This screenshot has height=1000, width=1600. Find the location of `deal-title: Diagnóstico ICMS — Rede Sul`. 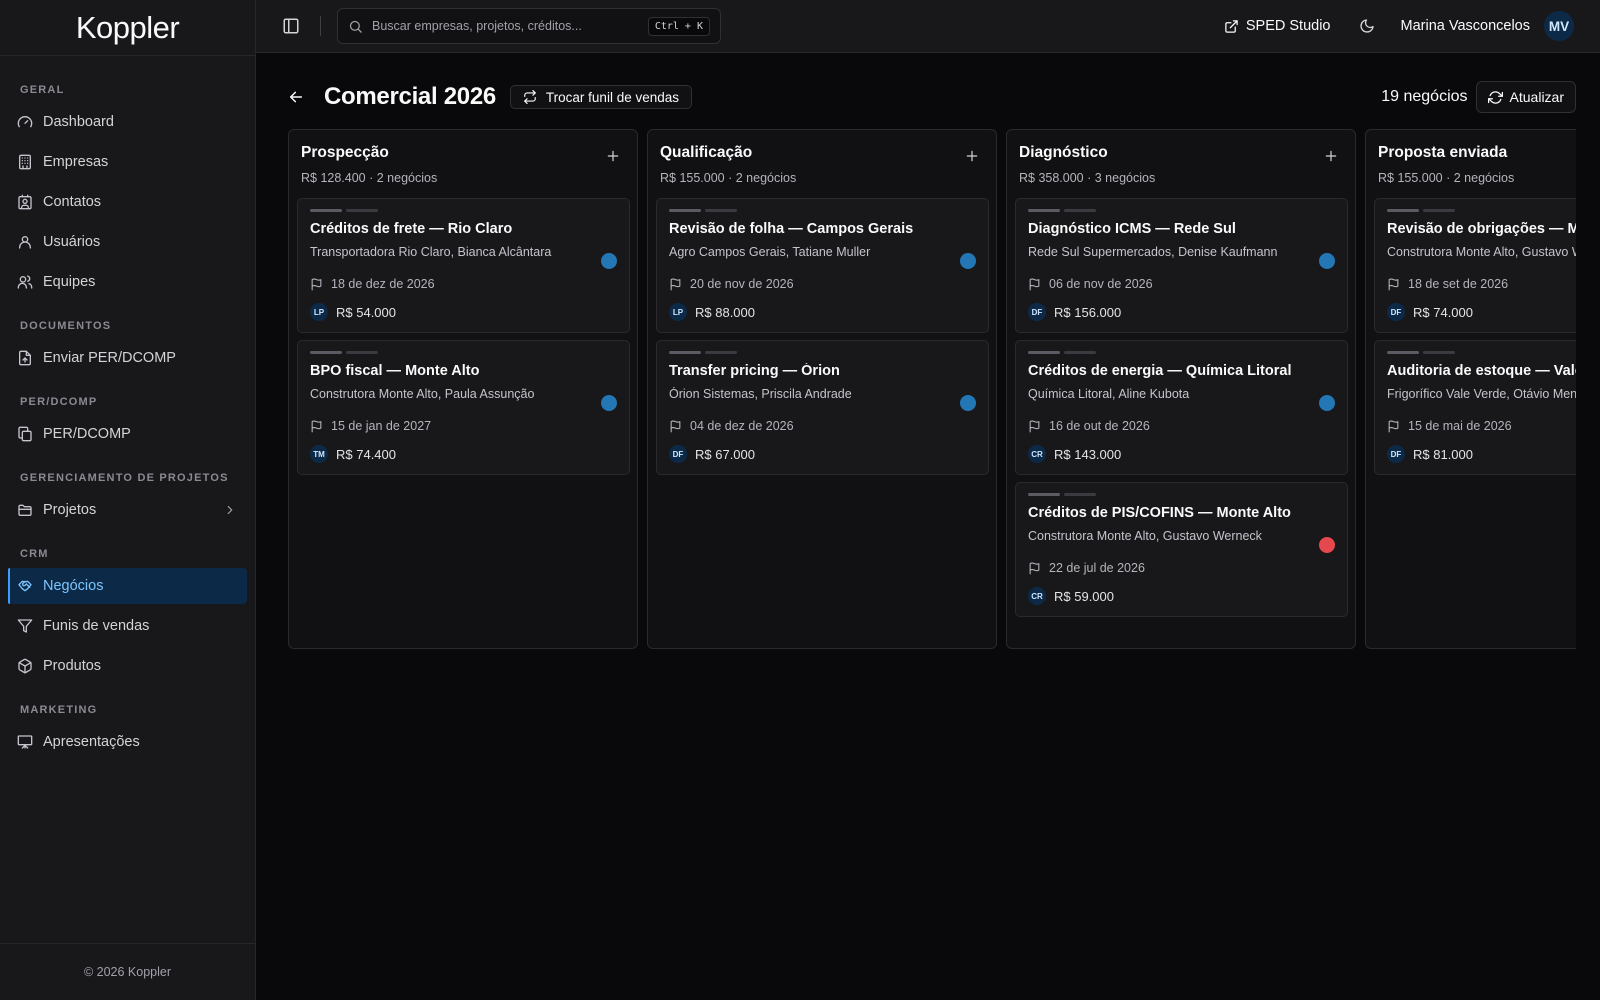

deal-title: Diagnóstico ICMS — Rede Sul is located at coordinates (1132, 229).